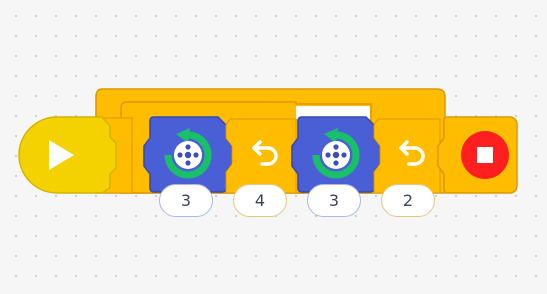  What do you see at coordinates (67, 155) in the screenshot?
I see `start-block` at bounding box center [67, 155].